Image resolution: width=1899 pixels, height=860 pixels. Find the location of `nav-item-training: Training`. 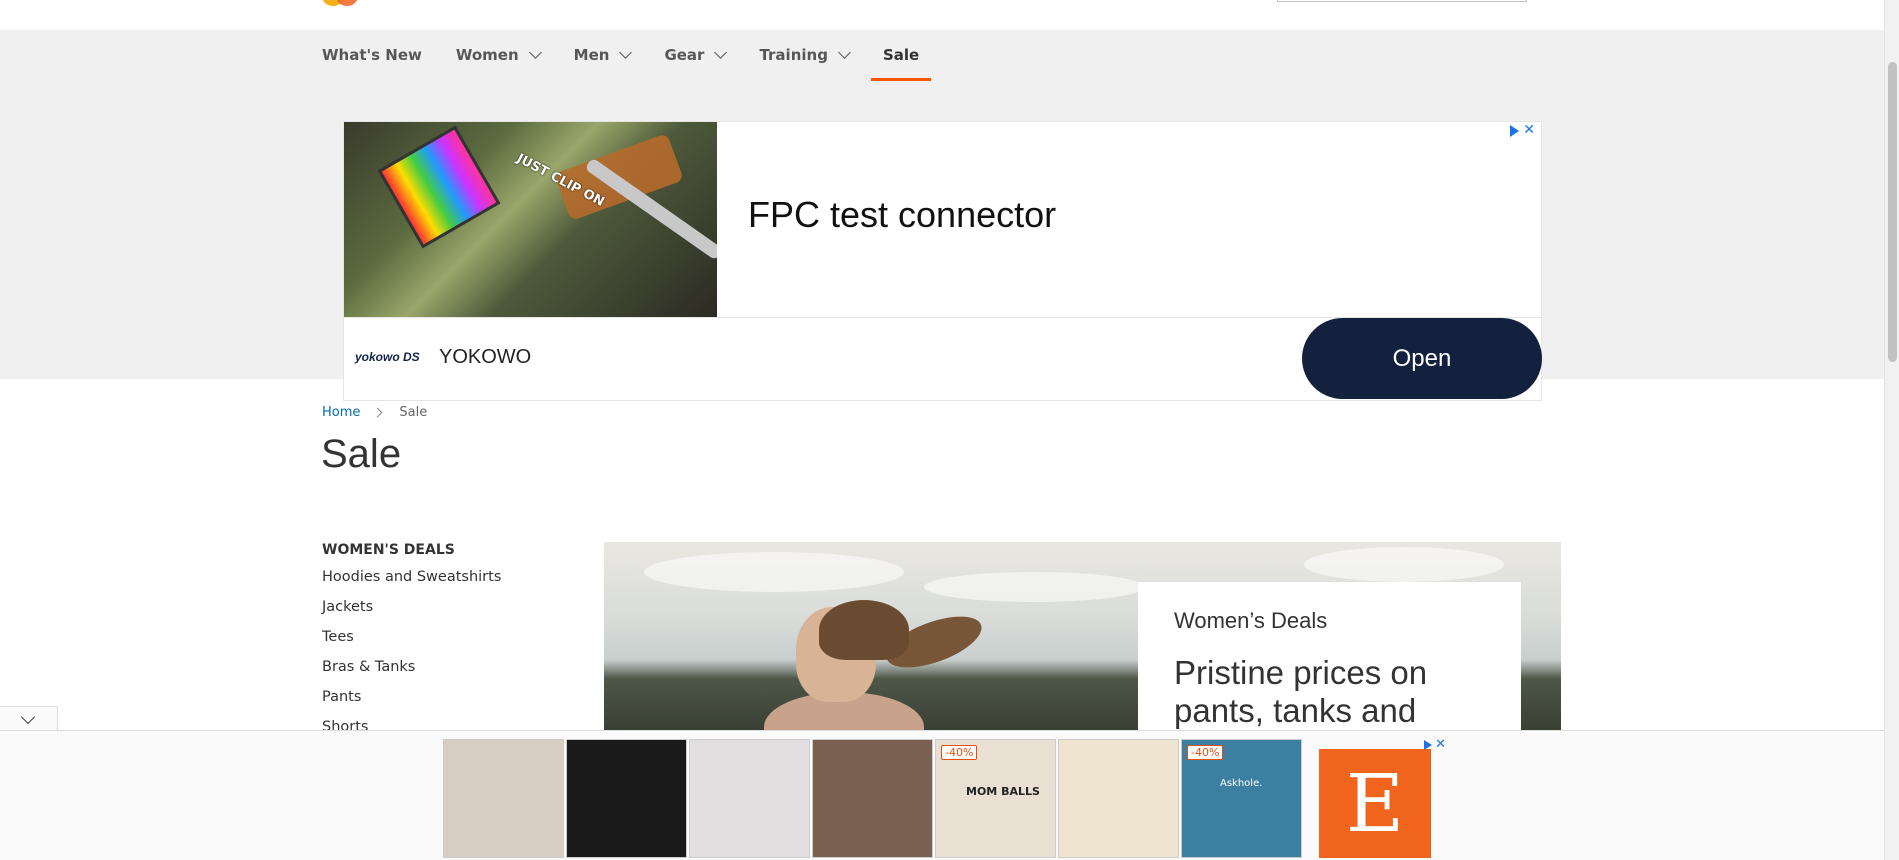

nav-item-training: Training is located at coordinates (805, 55).